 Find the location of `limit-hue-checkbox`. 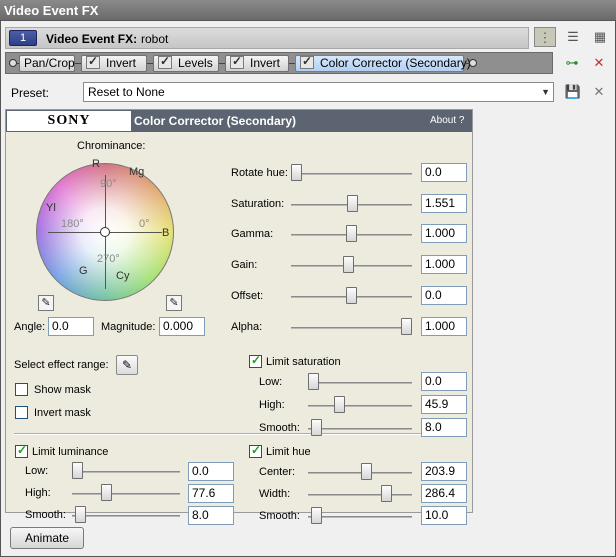

limit-hue-checkbox is located at coordinates (255, 450).